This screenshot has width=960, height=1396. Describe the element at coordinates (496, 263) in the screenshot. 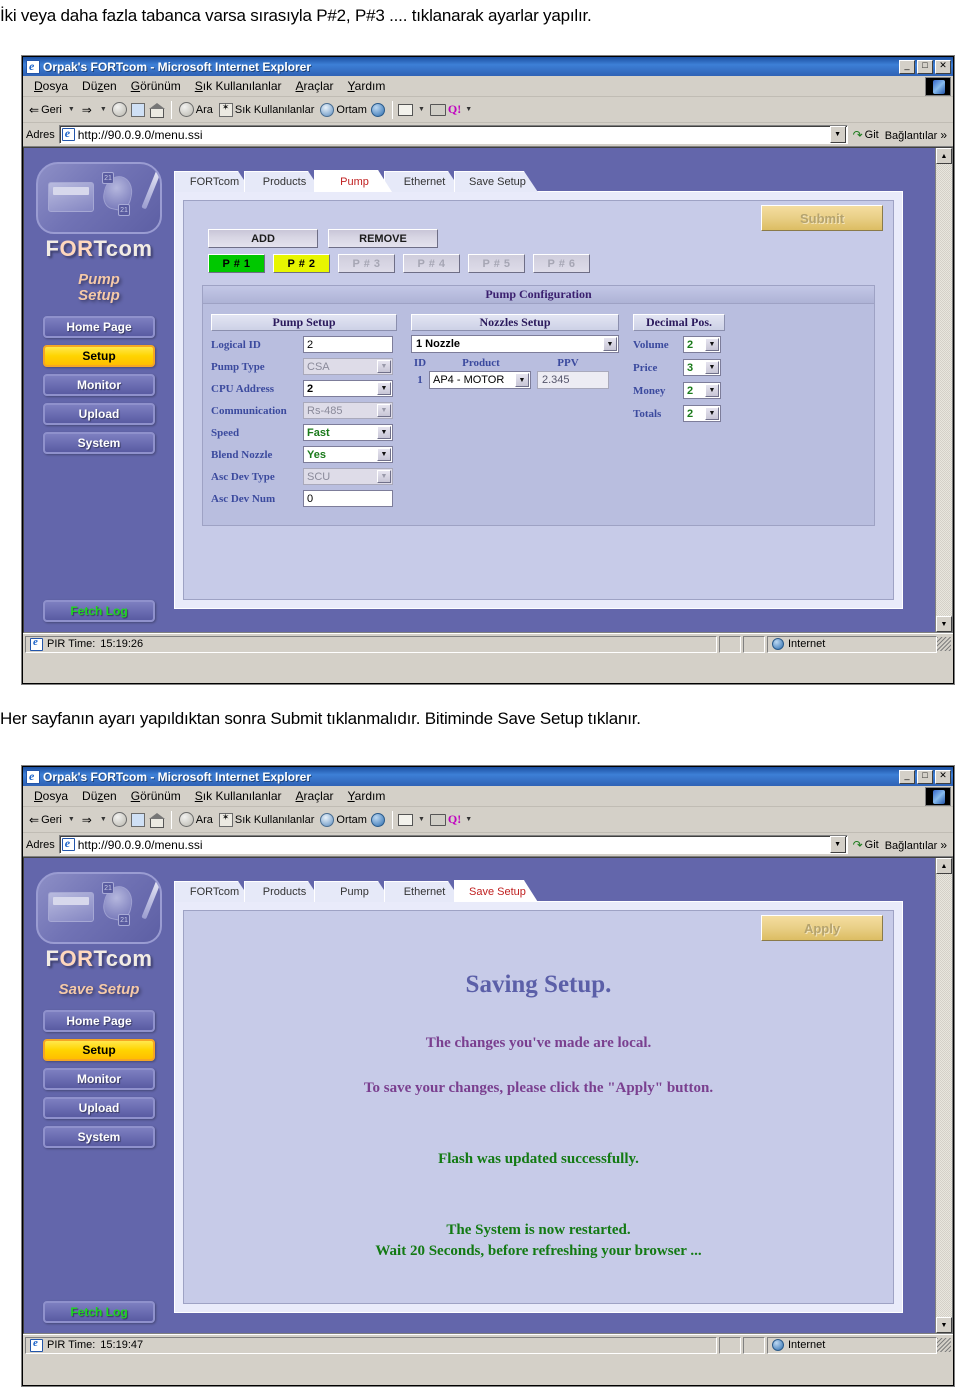

I see `pump-button-5: P # 5` at that location.